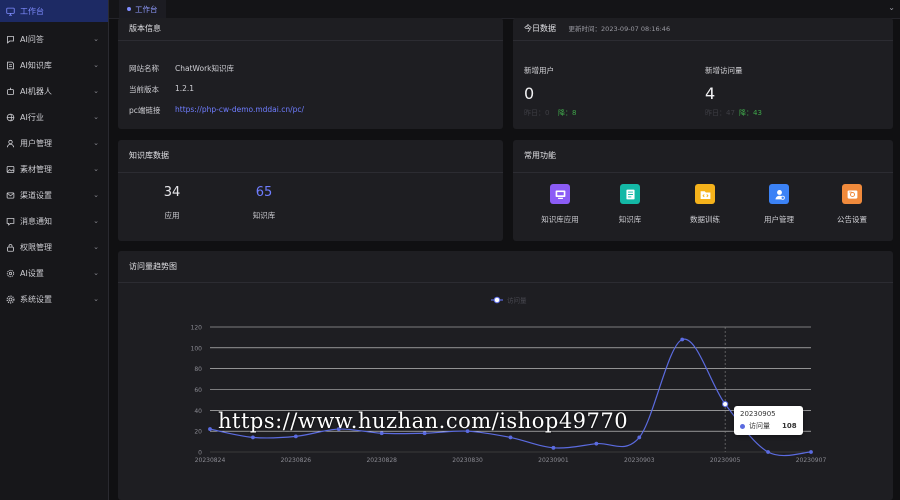 The height and width of the screenshot is (500, 900). What do you see at coordinates (54, 247) in the screenshot?
I see `sidebar-item-9: 权限管理 ⌄` at bounding box center [54, 247].